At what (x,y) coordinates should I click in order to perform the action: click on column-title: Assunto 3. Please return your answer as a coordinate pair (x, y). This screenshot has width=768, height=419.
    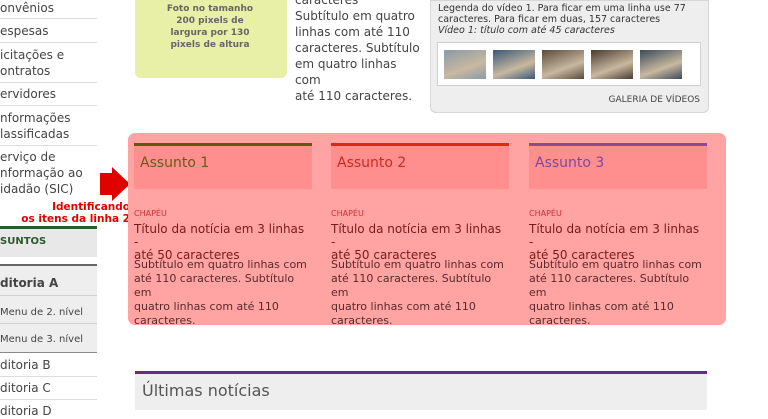
    Looking at the image, I should click on (569, 163).